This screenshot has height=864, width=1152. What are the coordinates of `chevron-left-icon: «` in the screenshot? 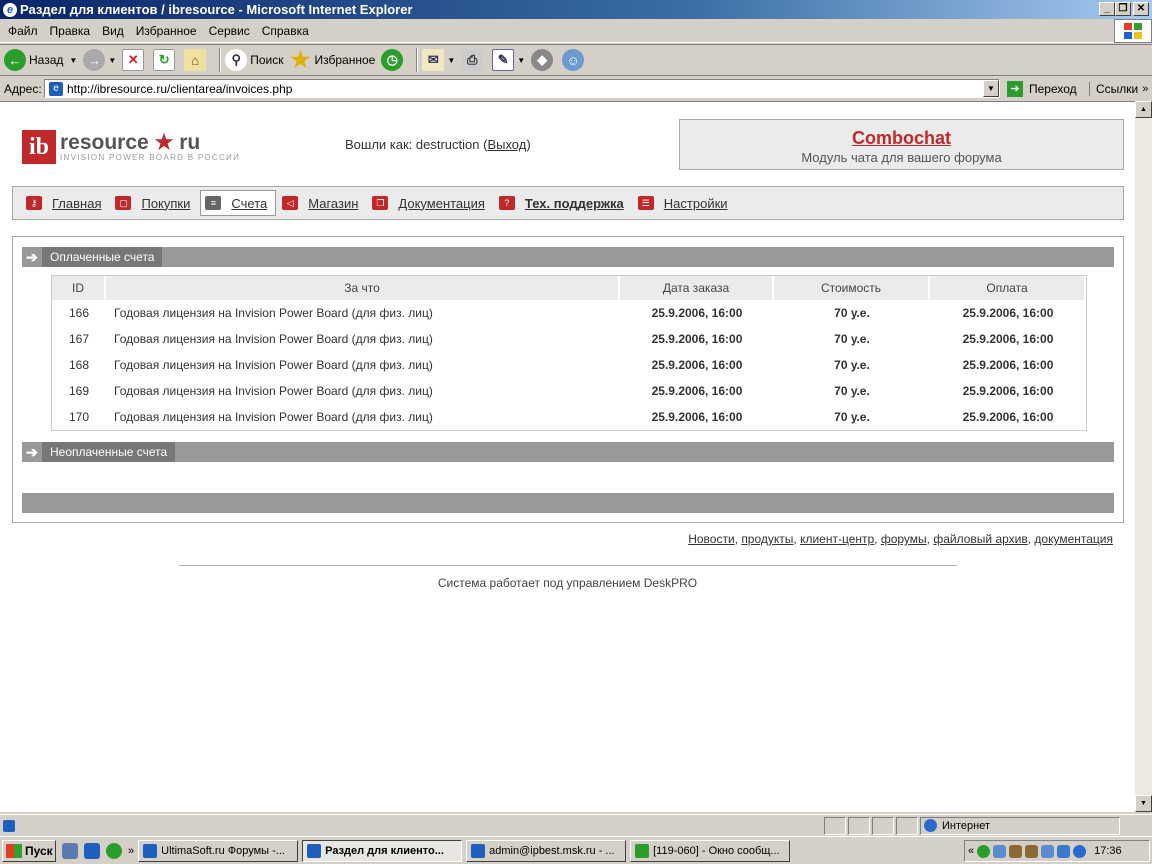 It's located at (971, 851).